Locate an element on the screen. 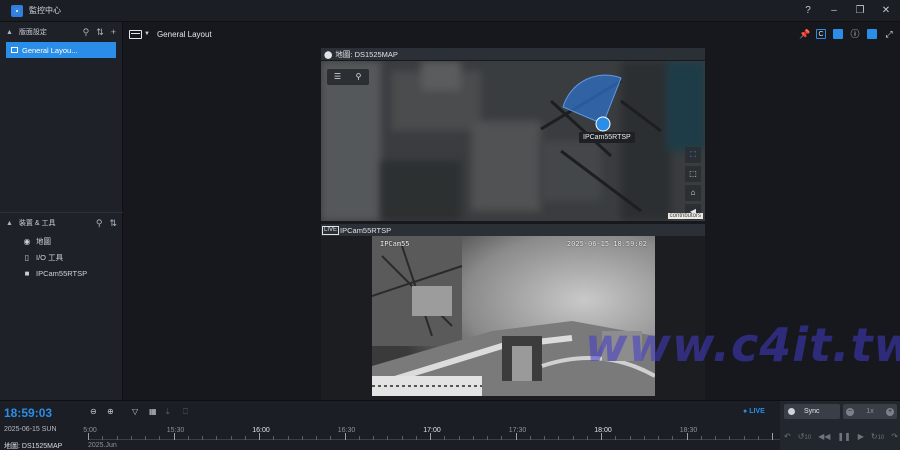  timeline-tick-label: 18:00 is located at coordinates (603, 430).